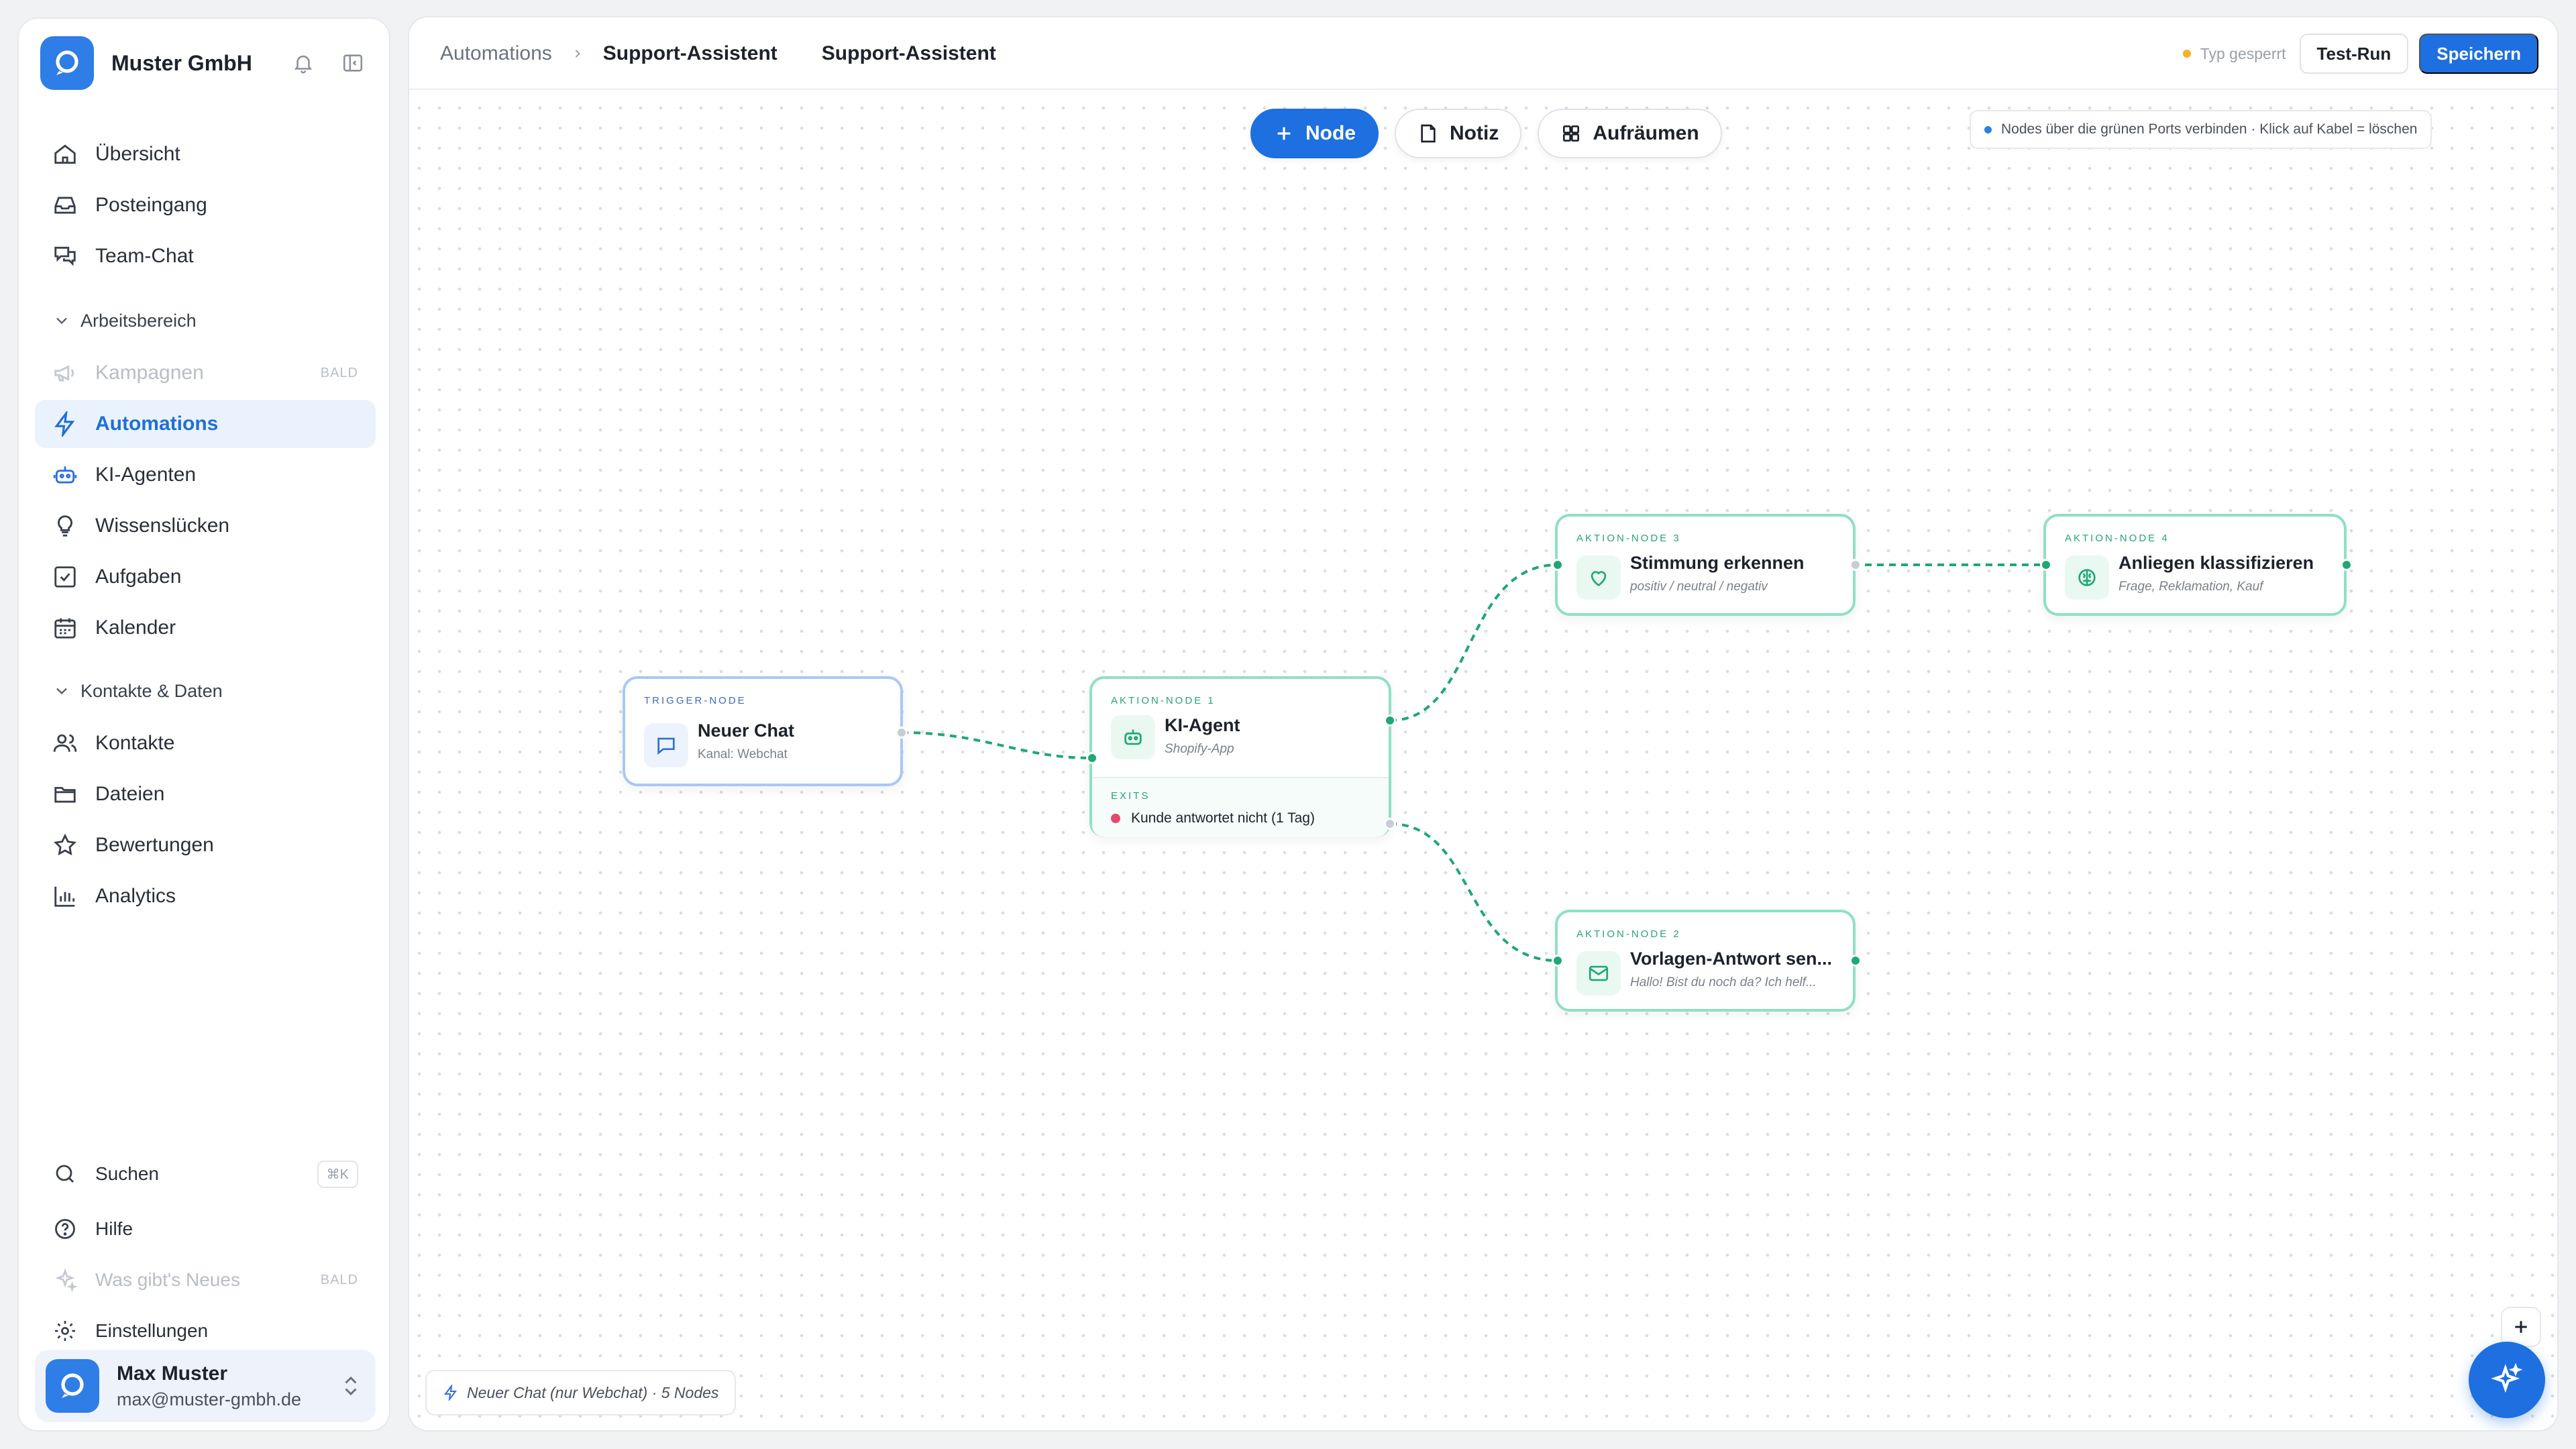  What do you see at coordinates (666, 745) in the screenshot?
I see `chat-icon` at bounding box center [666, 745].